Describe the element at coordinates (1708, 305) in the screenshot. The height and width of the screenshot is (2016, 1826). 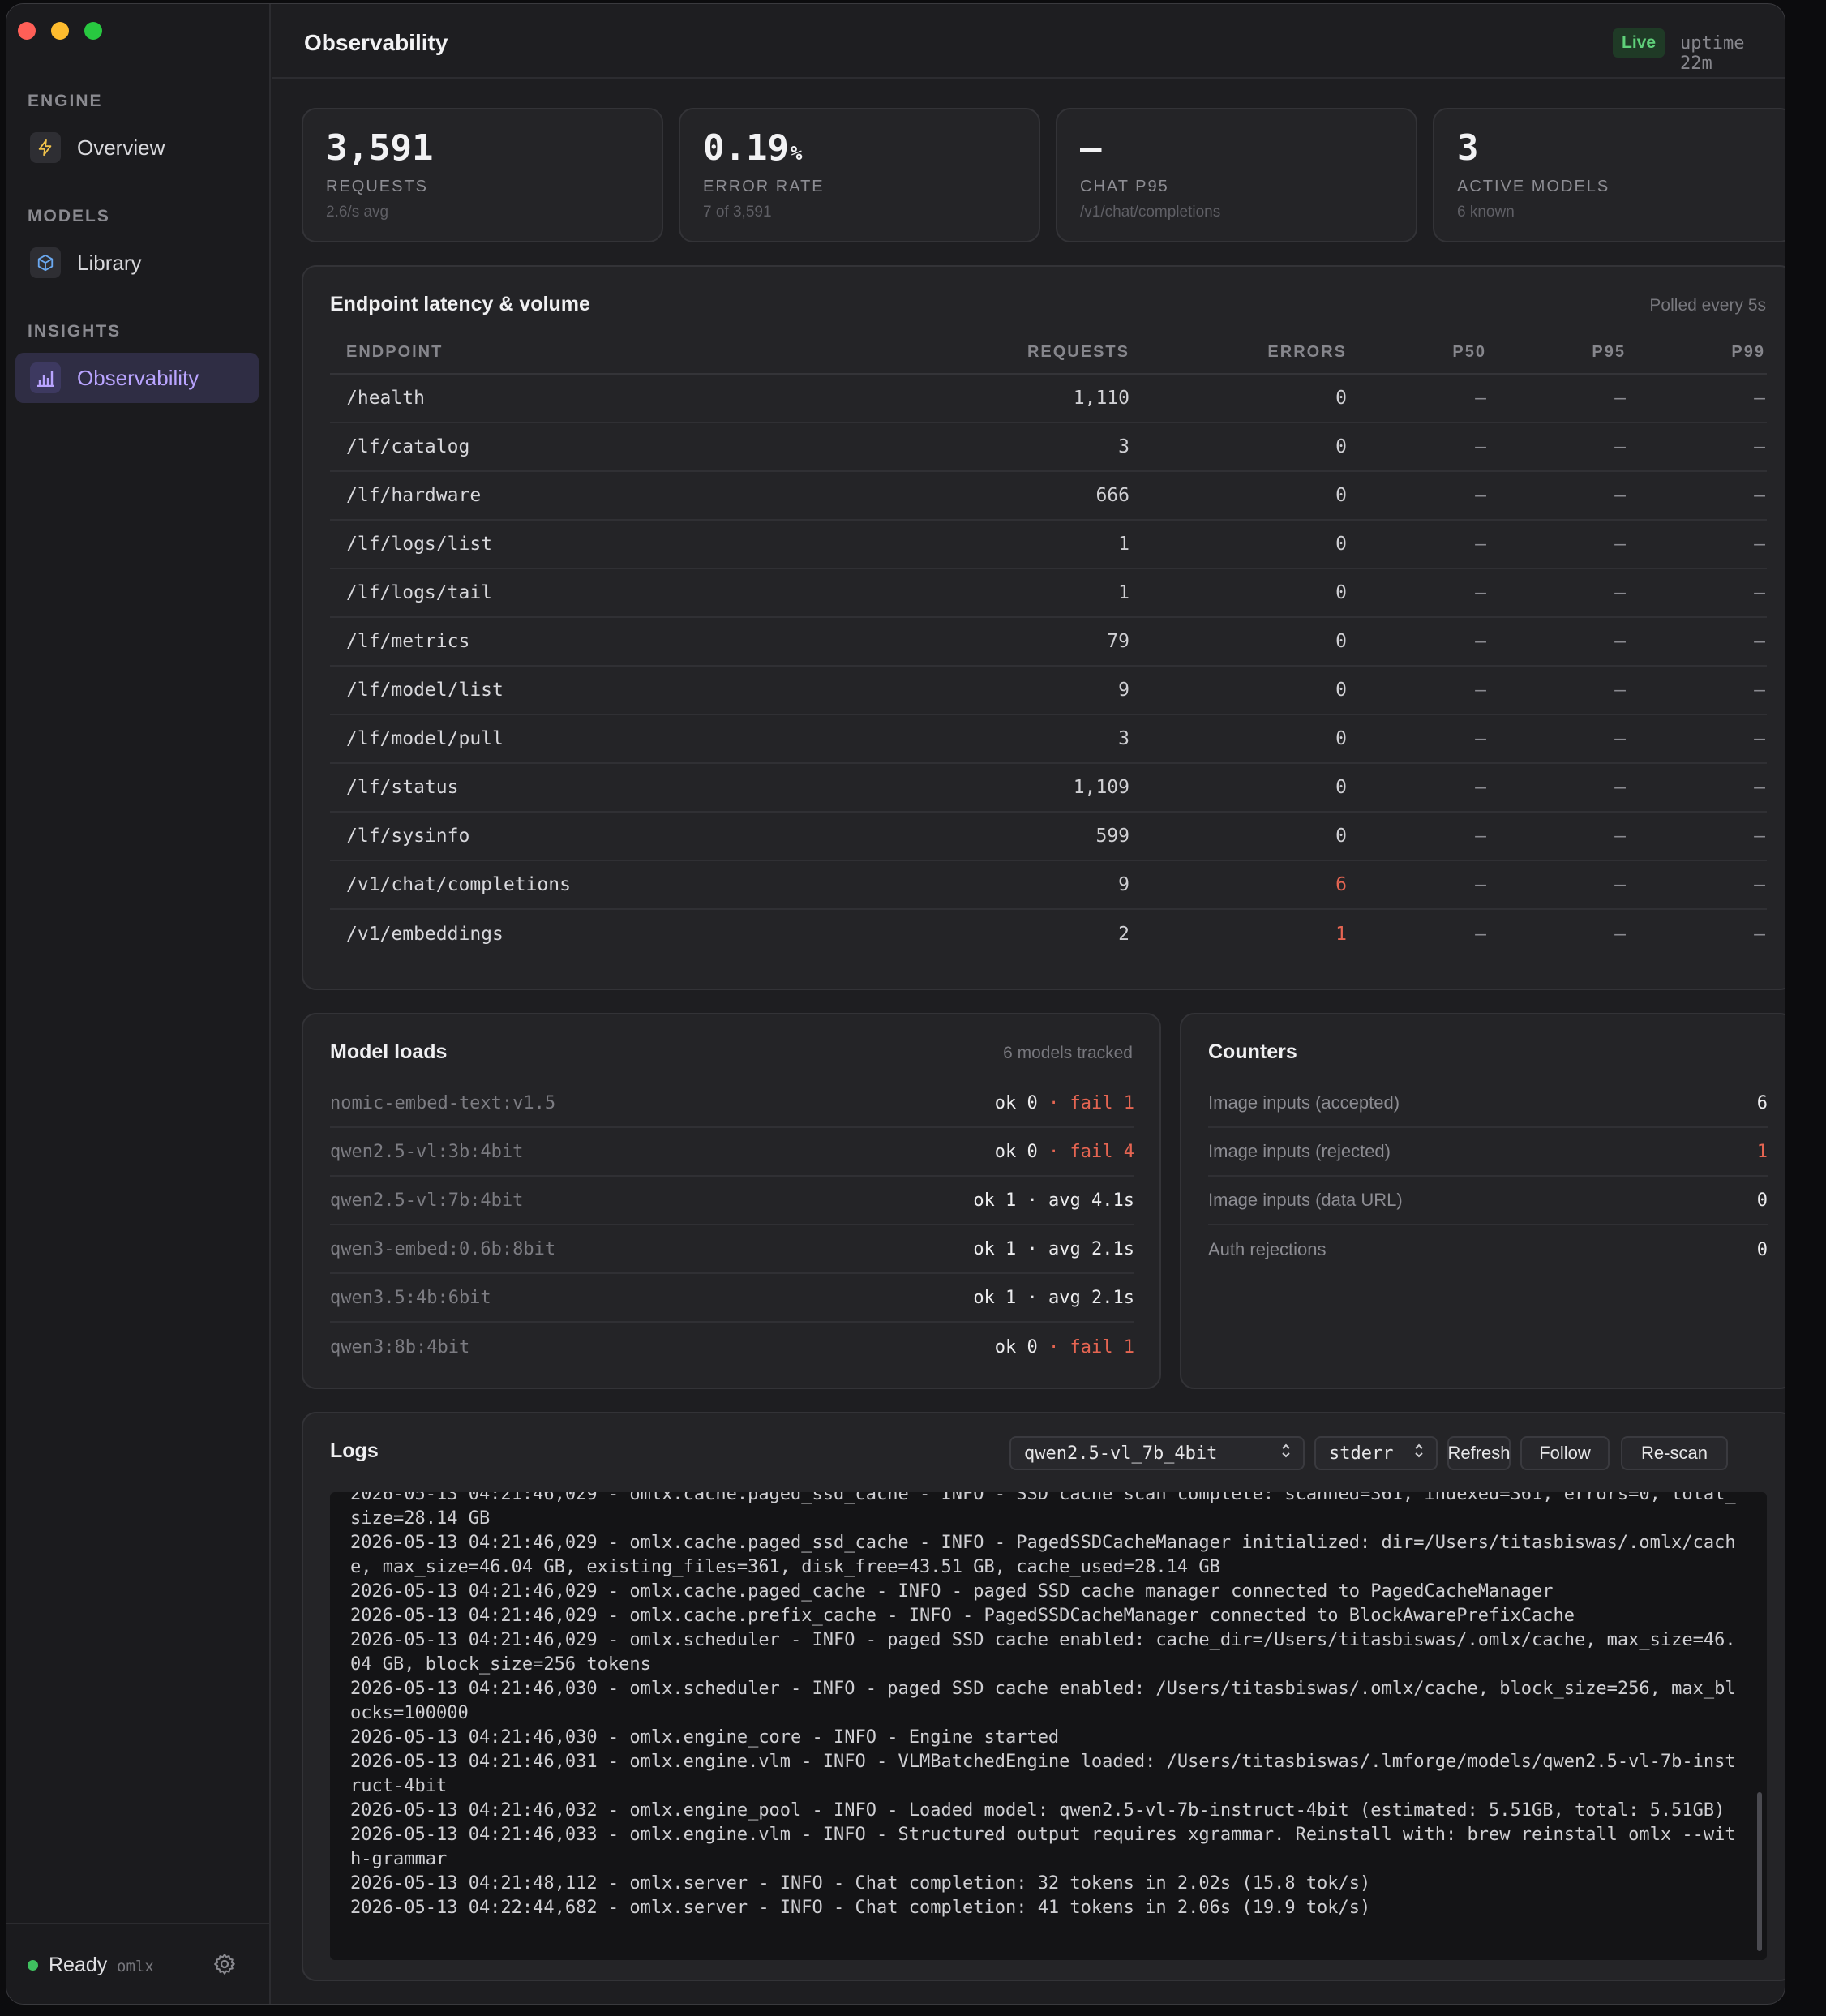
I see `poll-interval: Polled every 5s` at that location.